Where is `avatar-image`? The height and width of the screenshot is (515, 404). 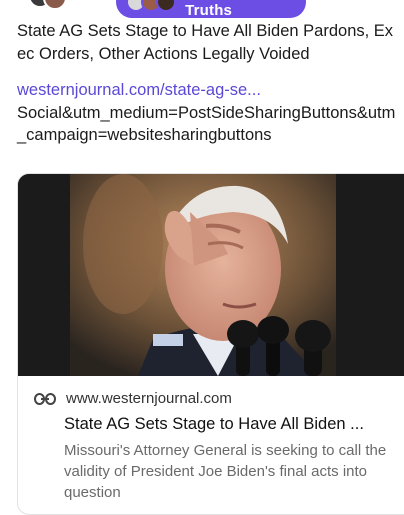 avatar-image is located at coordinates (55, 5).